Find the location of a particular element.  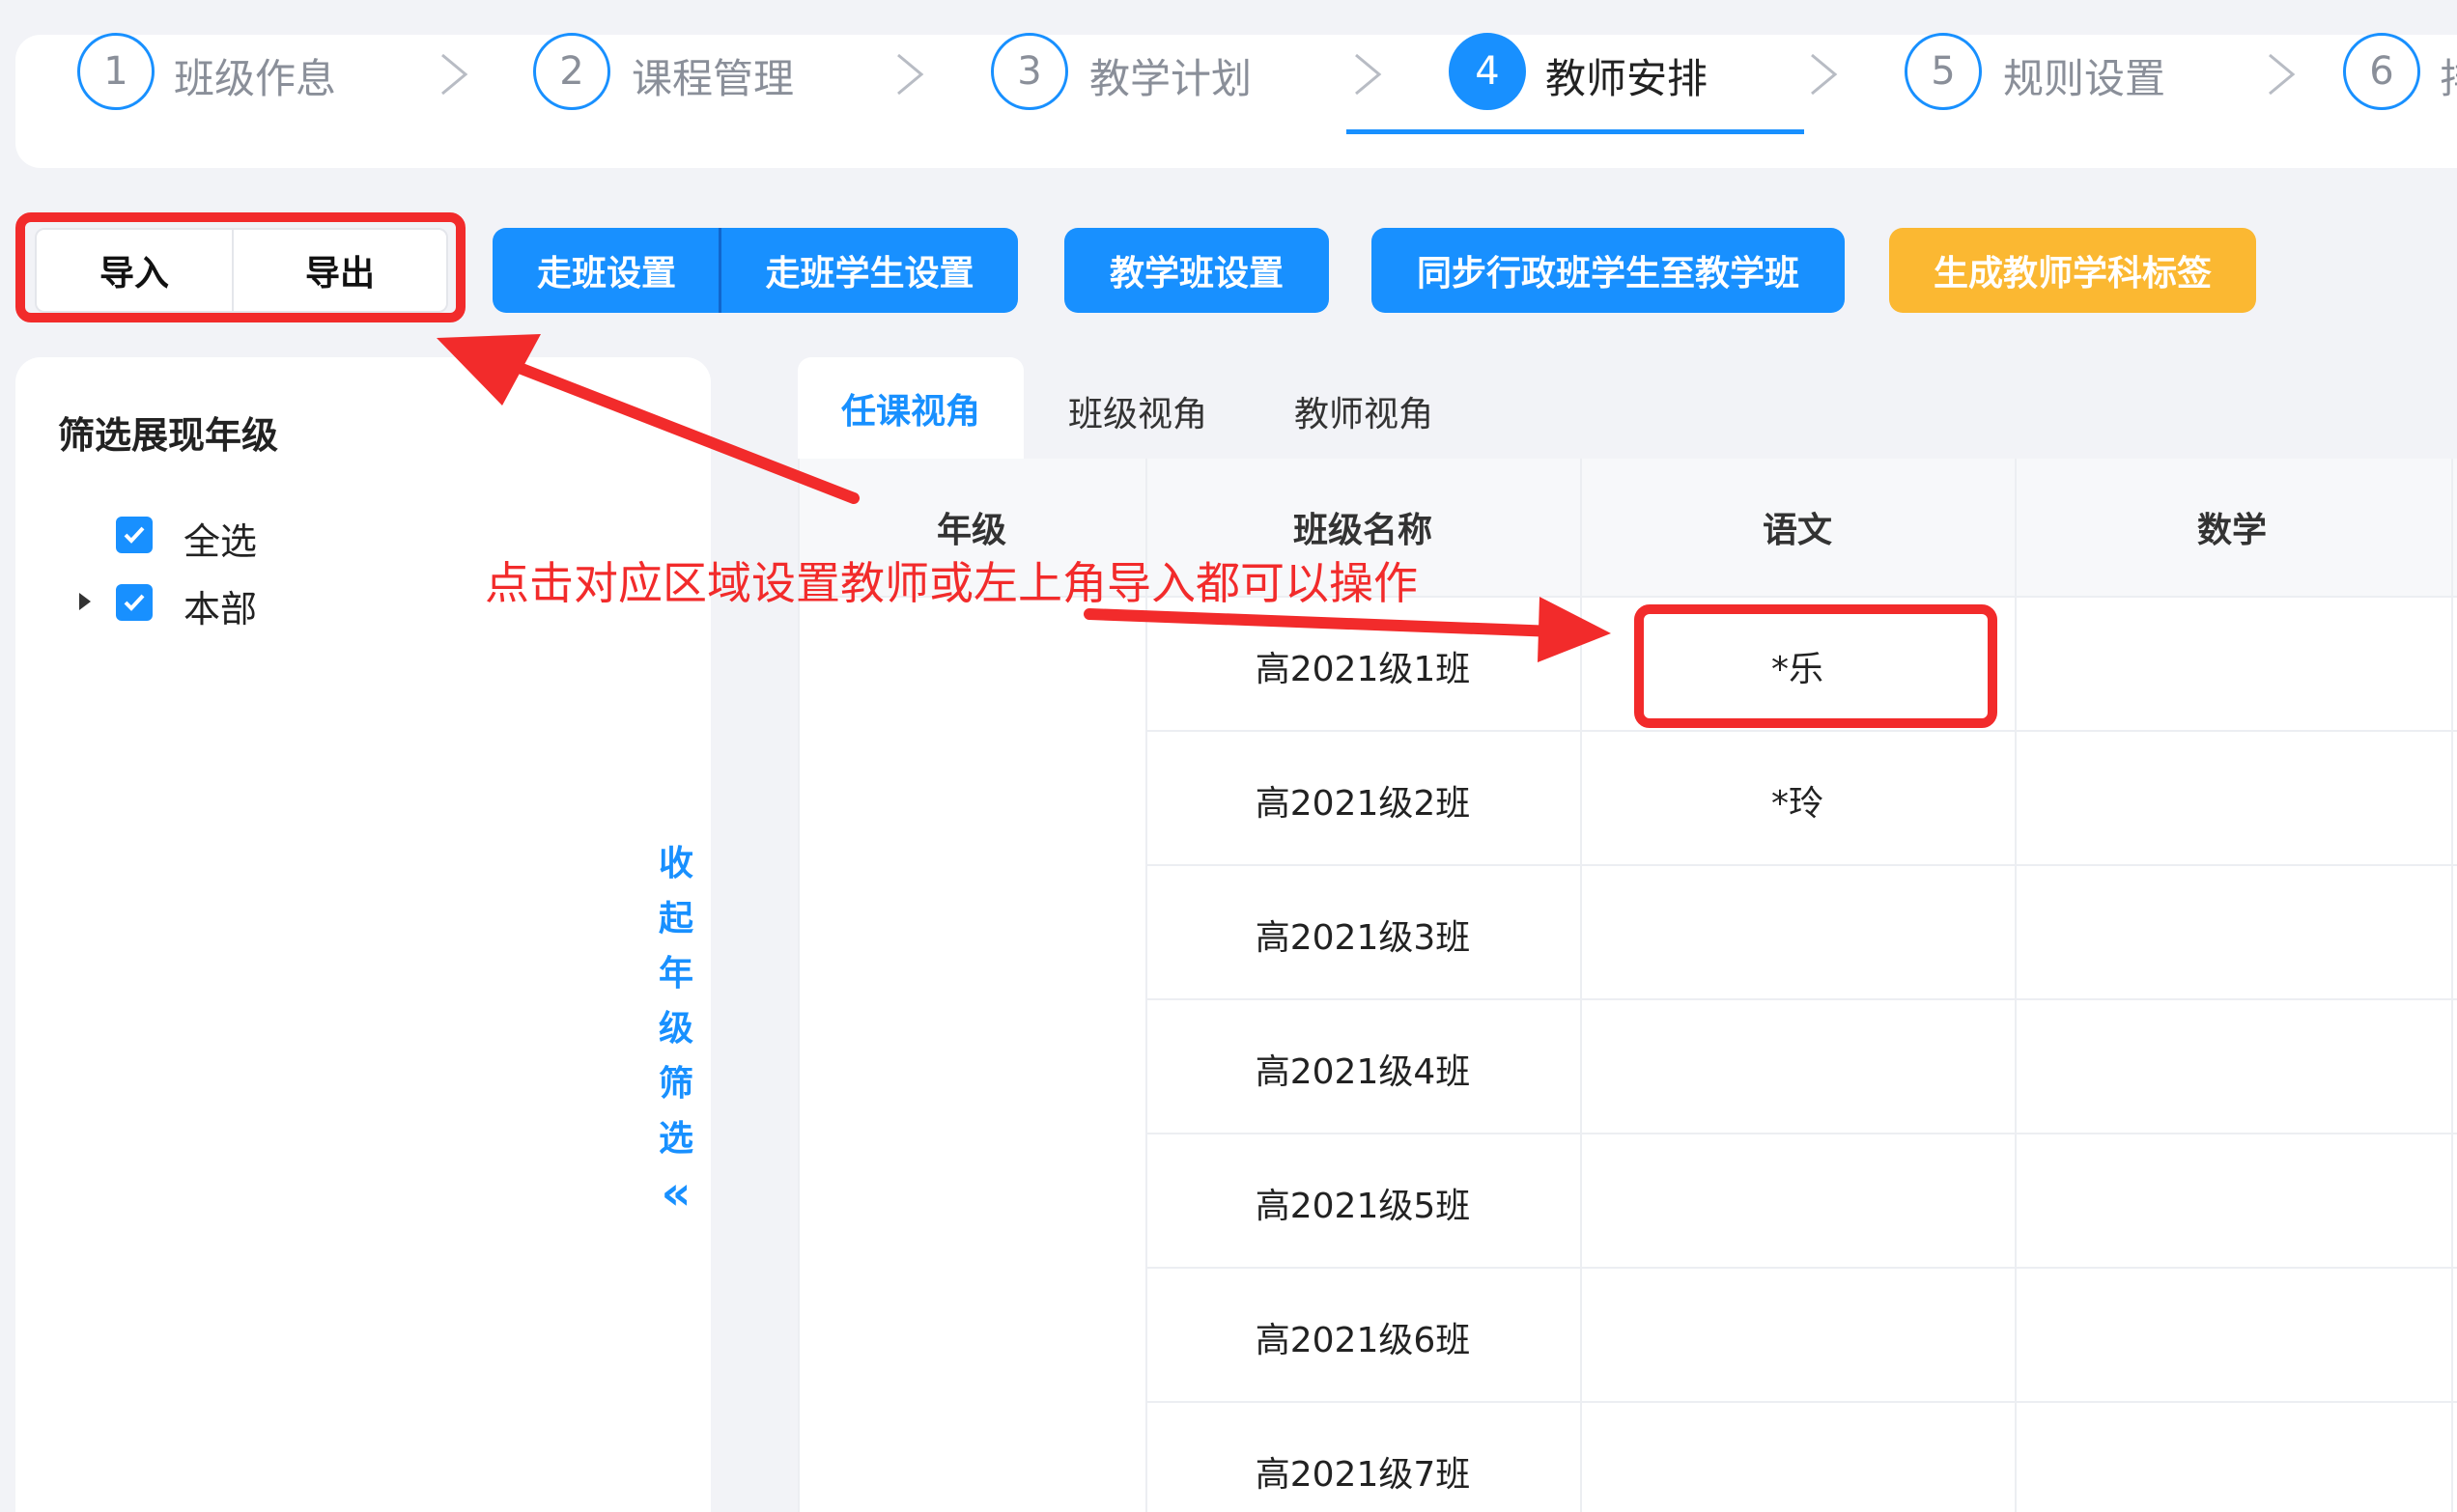

column-header-chinese: 语文 is located at coordinates (1797, 531).